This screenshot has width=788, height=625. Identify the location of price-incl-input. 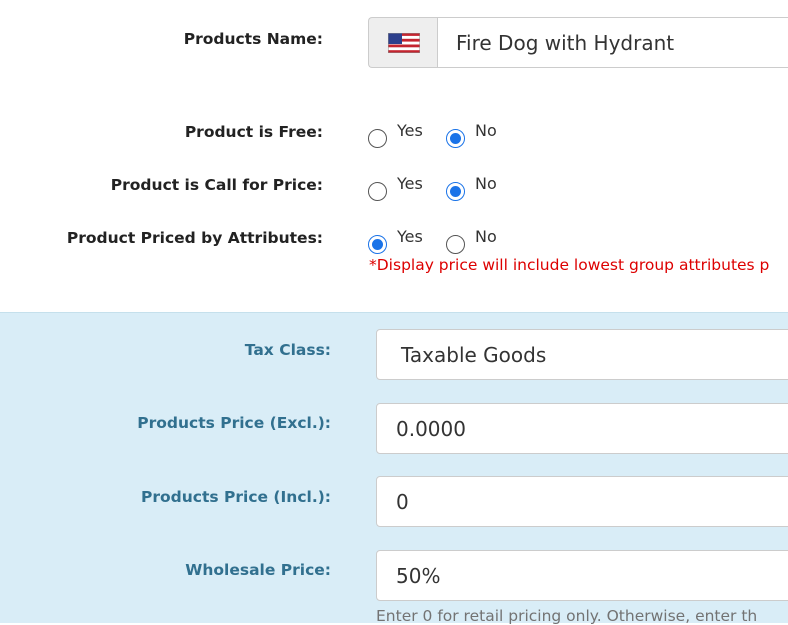
(582, 501).